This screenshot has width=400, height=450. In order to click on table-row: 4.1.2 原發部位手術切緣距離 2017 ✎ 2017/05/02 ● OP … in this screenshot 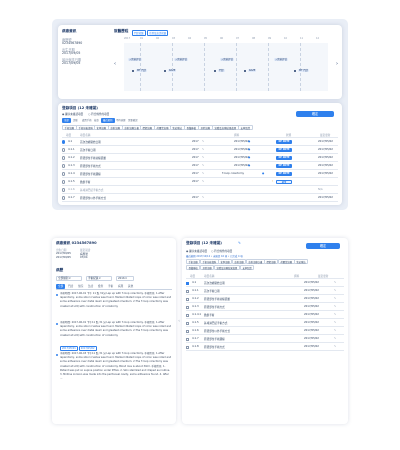, I will do `click(200, 158)`.